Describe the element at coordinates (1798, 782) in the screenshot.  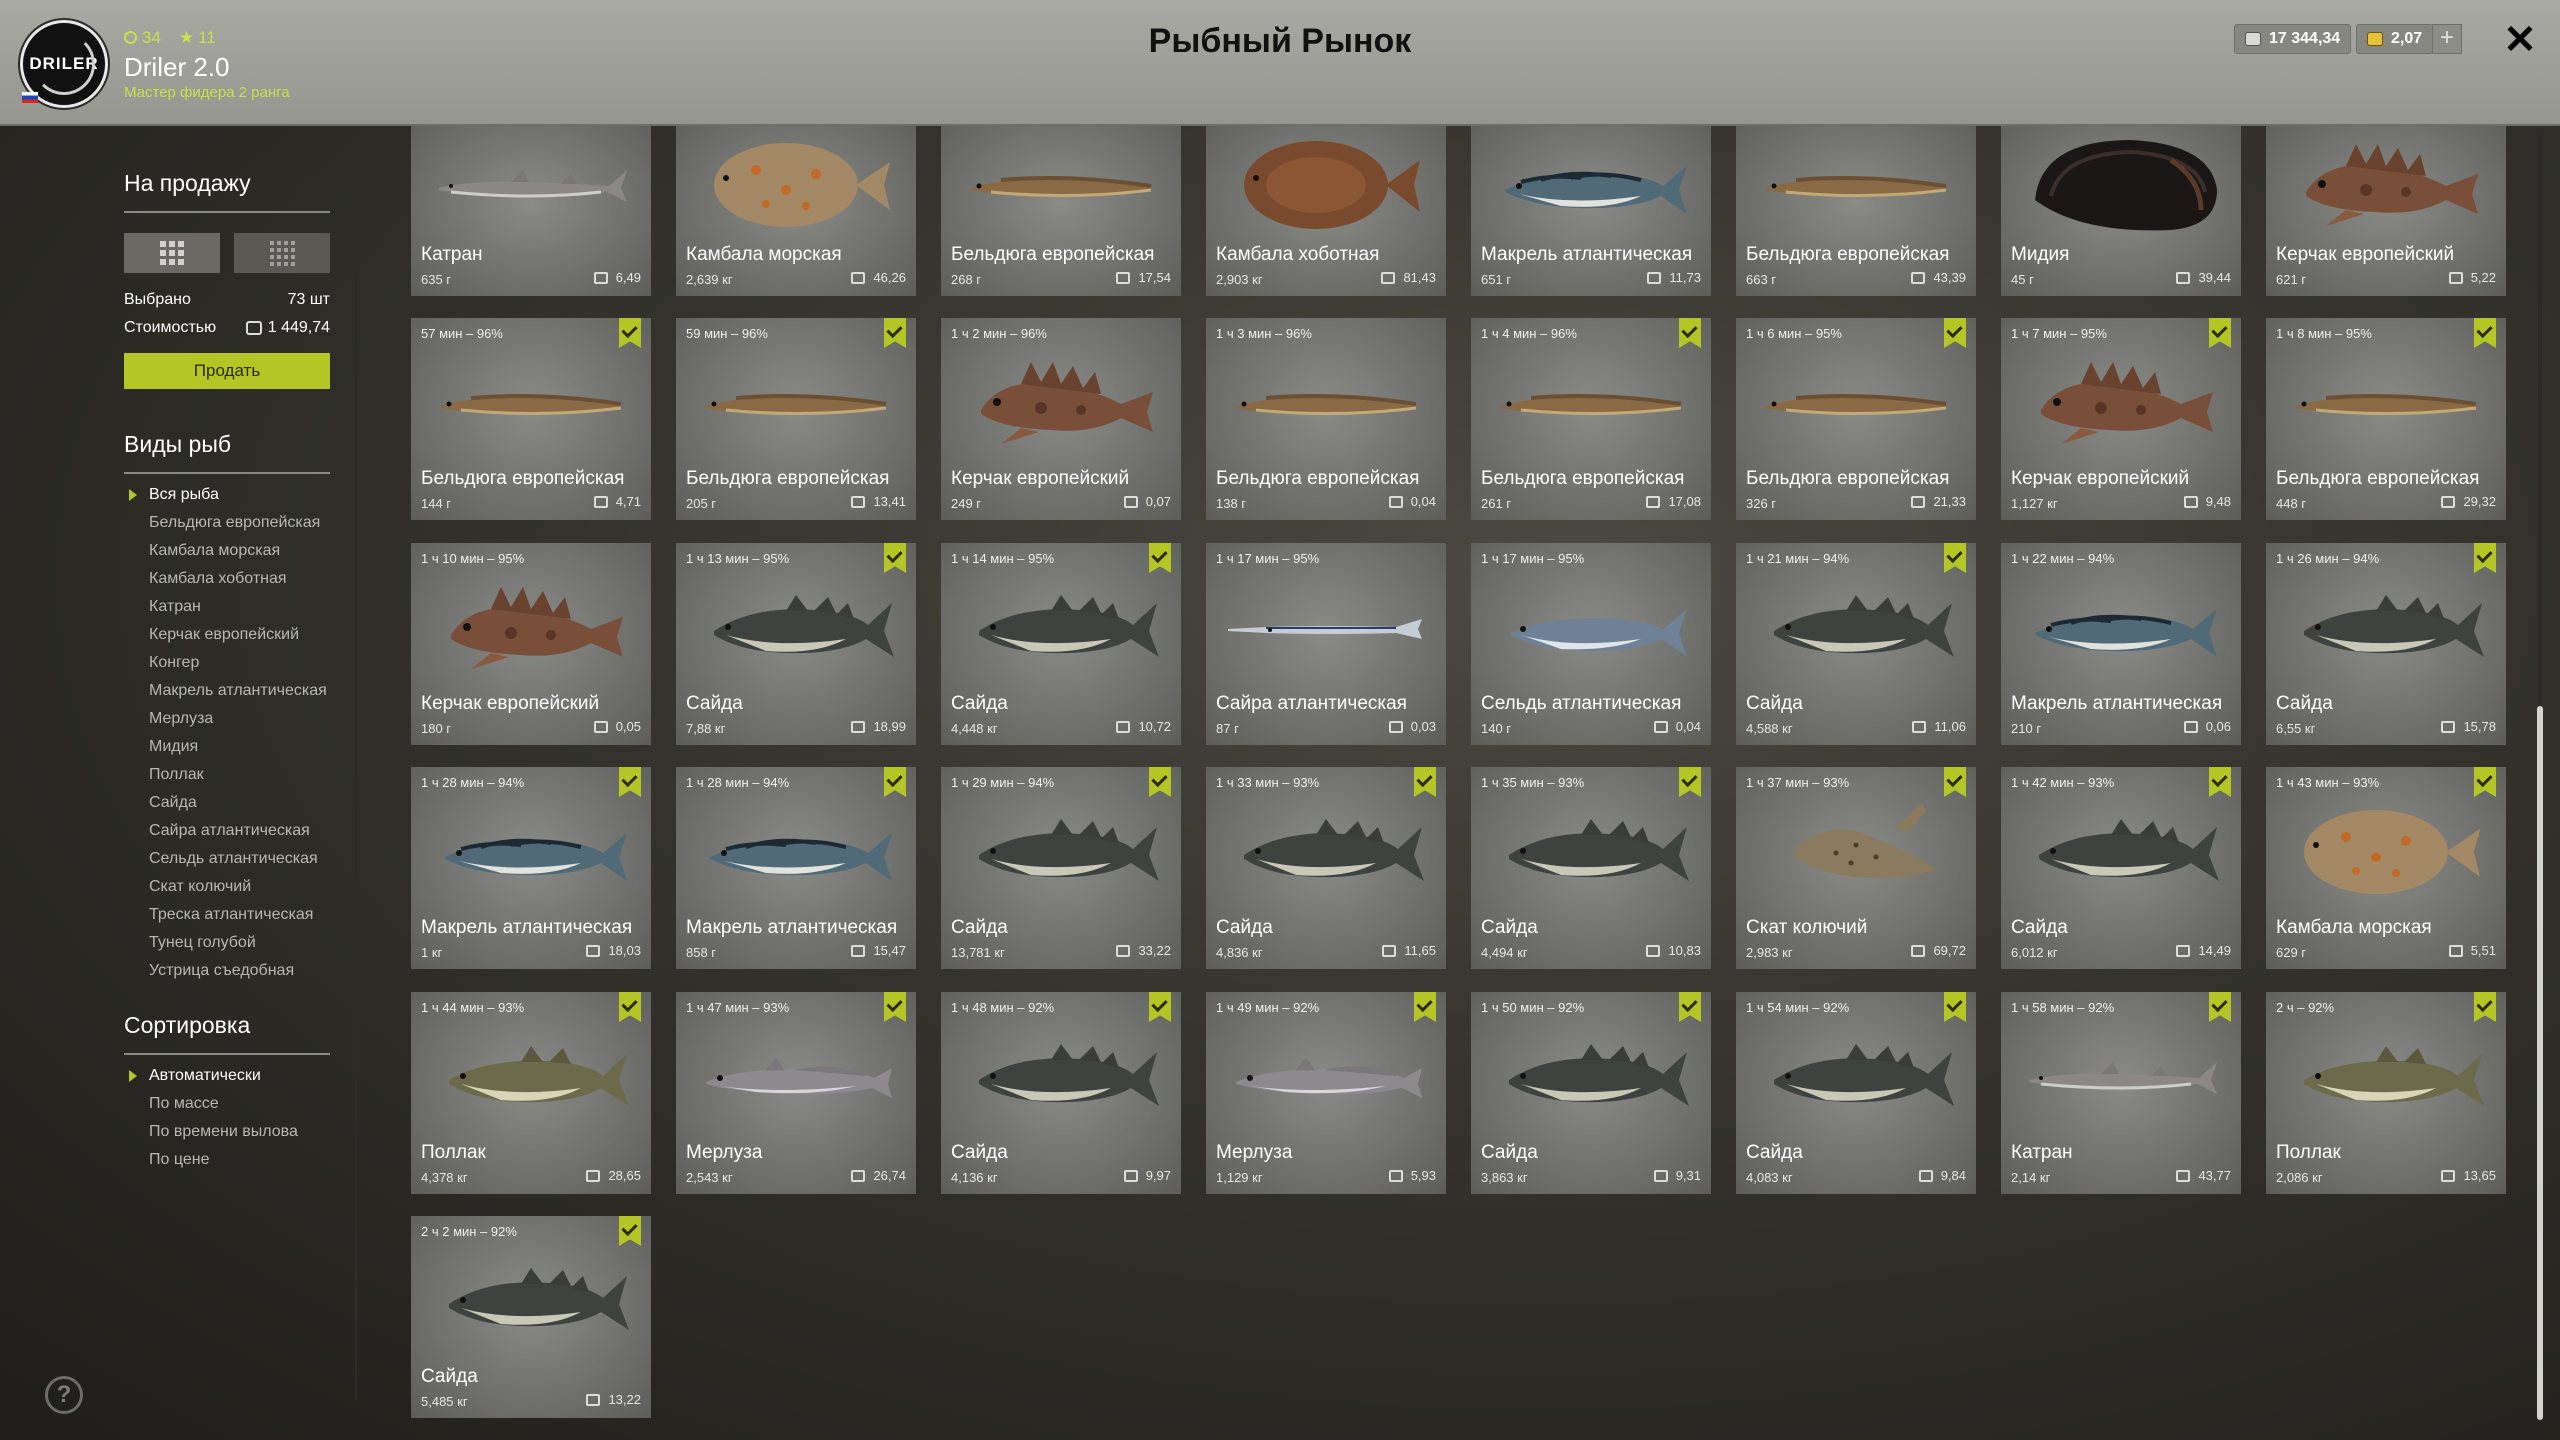
I see `catch-time-freshness: 1 ч 37 мин – 93%` at that location.